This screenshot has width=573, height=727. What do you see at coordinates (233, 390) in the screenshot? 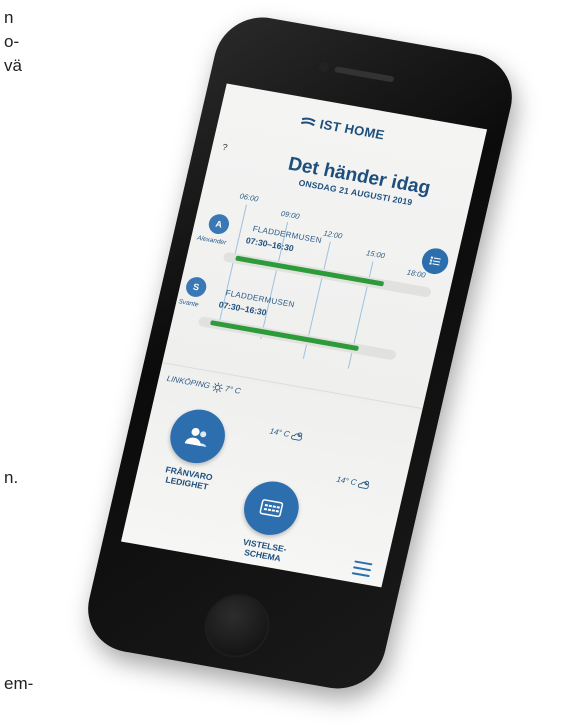
I see `weather-temp-now: 7° C` at bounding box center [233, 390].